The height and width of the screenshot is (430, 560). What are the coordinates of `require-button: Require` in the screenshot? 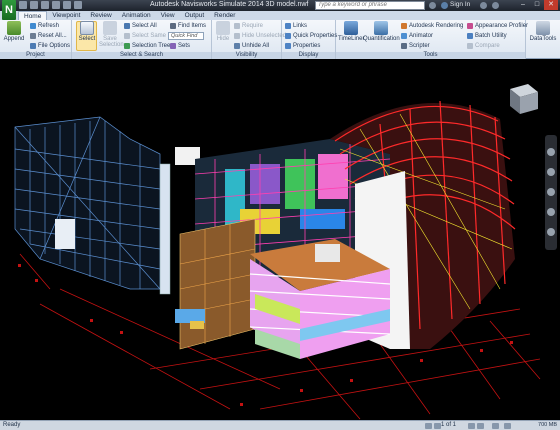 It's located at (248, 26).